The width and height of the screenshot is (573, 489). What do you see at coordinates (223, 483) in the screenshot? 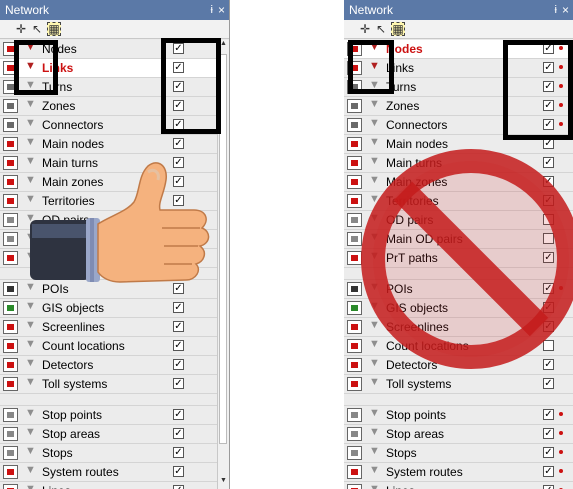
I see `scroll-down-icon: ▼` at bounding box center [223, 483].